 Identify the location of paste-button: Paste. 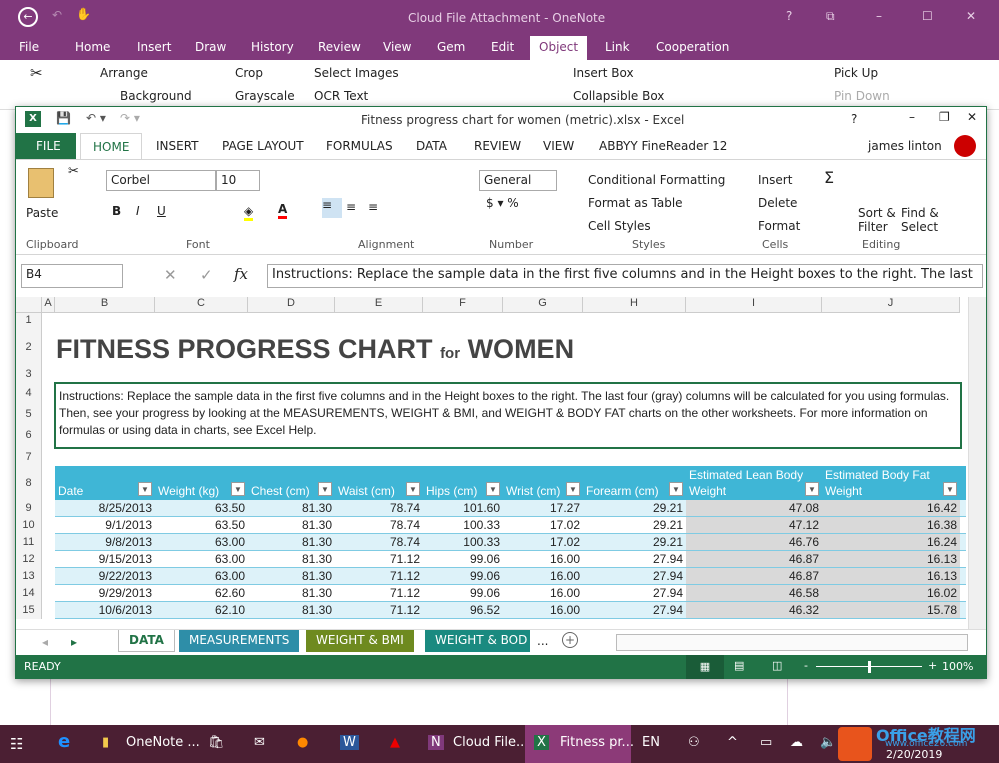
(42, 213).